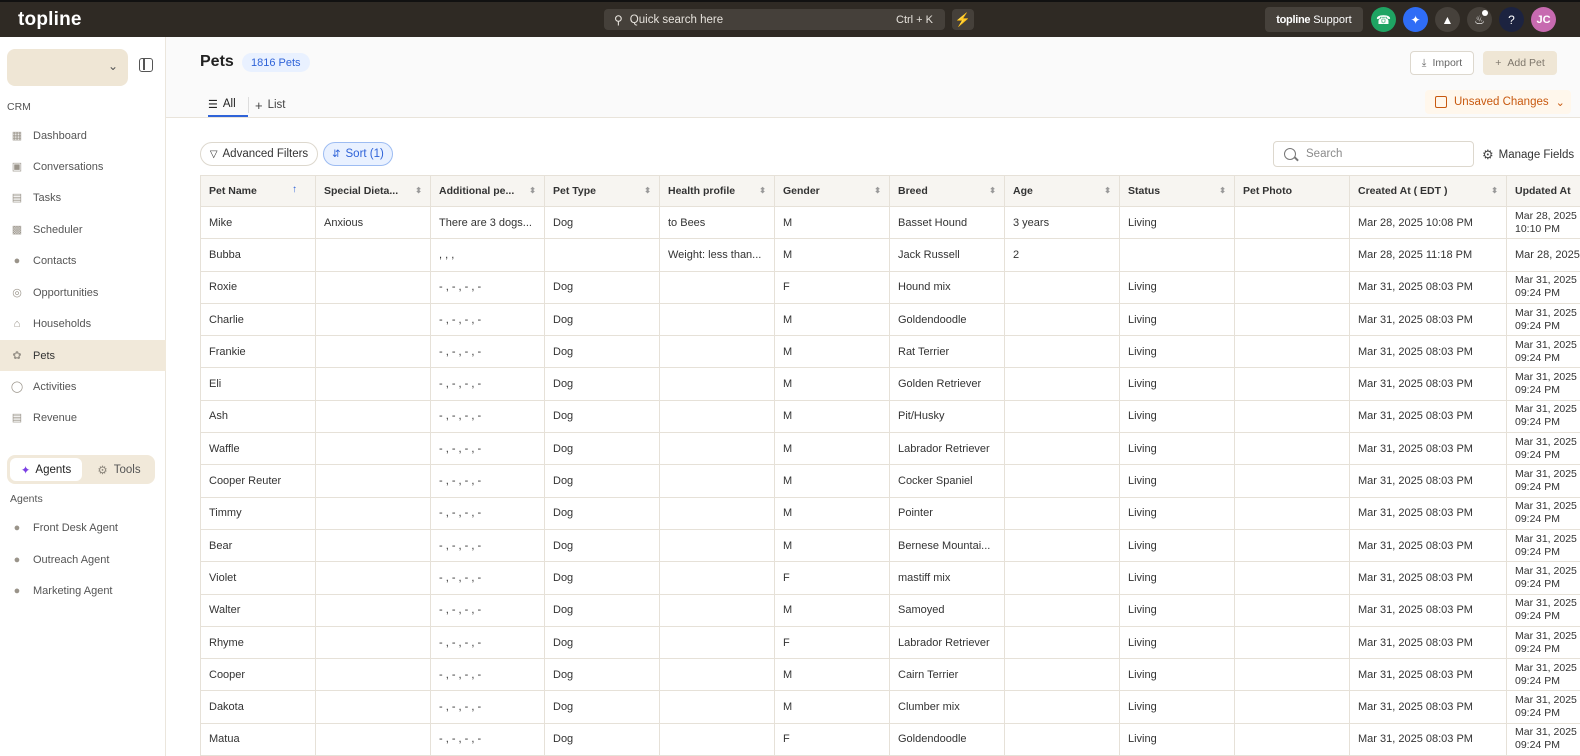 The width and height of the screenshot is (1580, 756). What do you see at coordinates (83, 323) in the screenshot?
I see `sidebar-item-households: ⌂ Households` at bounding box center [83, 323].